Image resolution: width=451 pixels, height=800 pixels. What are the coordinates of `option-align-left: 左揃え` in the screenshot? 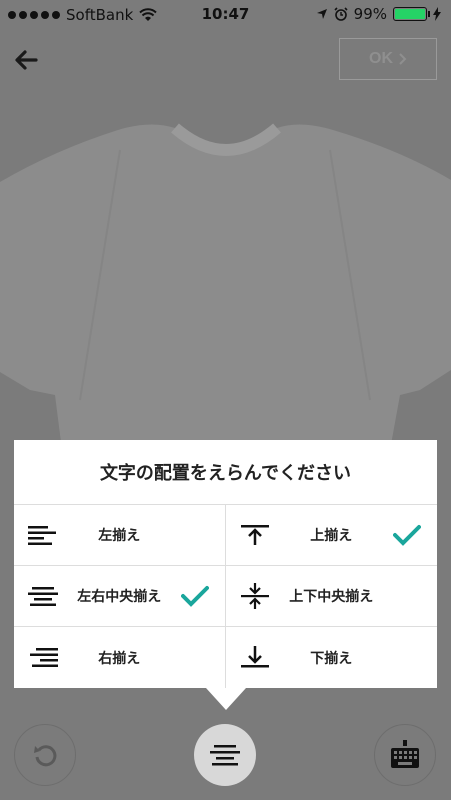 It's located at (120, 535).